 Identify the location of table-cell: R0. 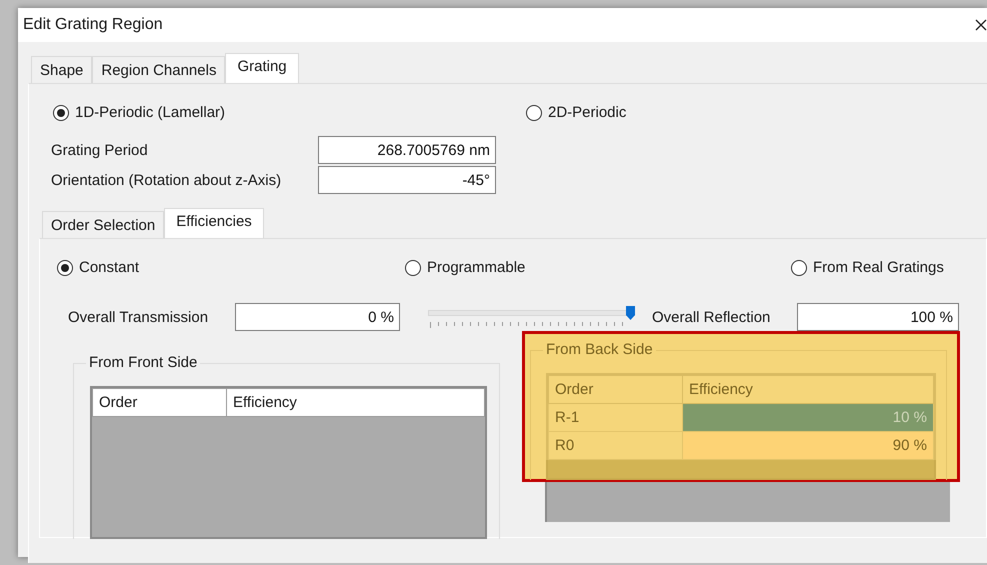
(615, 446).